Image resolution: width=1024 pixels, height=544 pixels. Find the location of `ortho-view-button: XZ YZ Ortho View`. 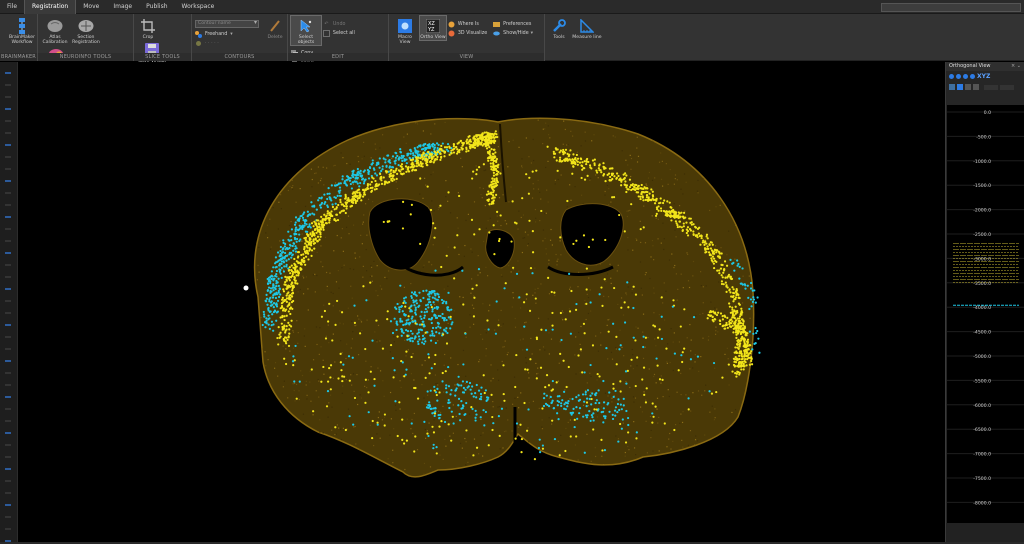

ortho-view-button: XZ YZ Ortho View is located at coordinates (432, 28).